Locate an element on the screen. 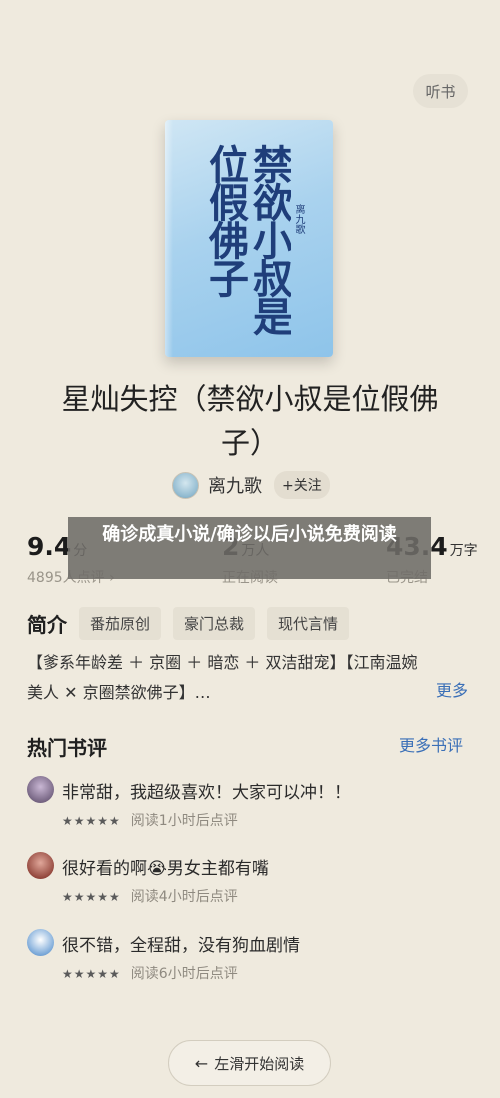 The width and height of the screenshot is (500, 1098). listen-button: 听书 is located at coordinates (440, 91).